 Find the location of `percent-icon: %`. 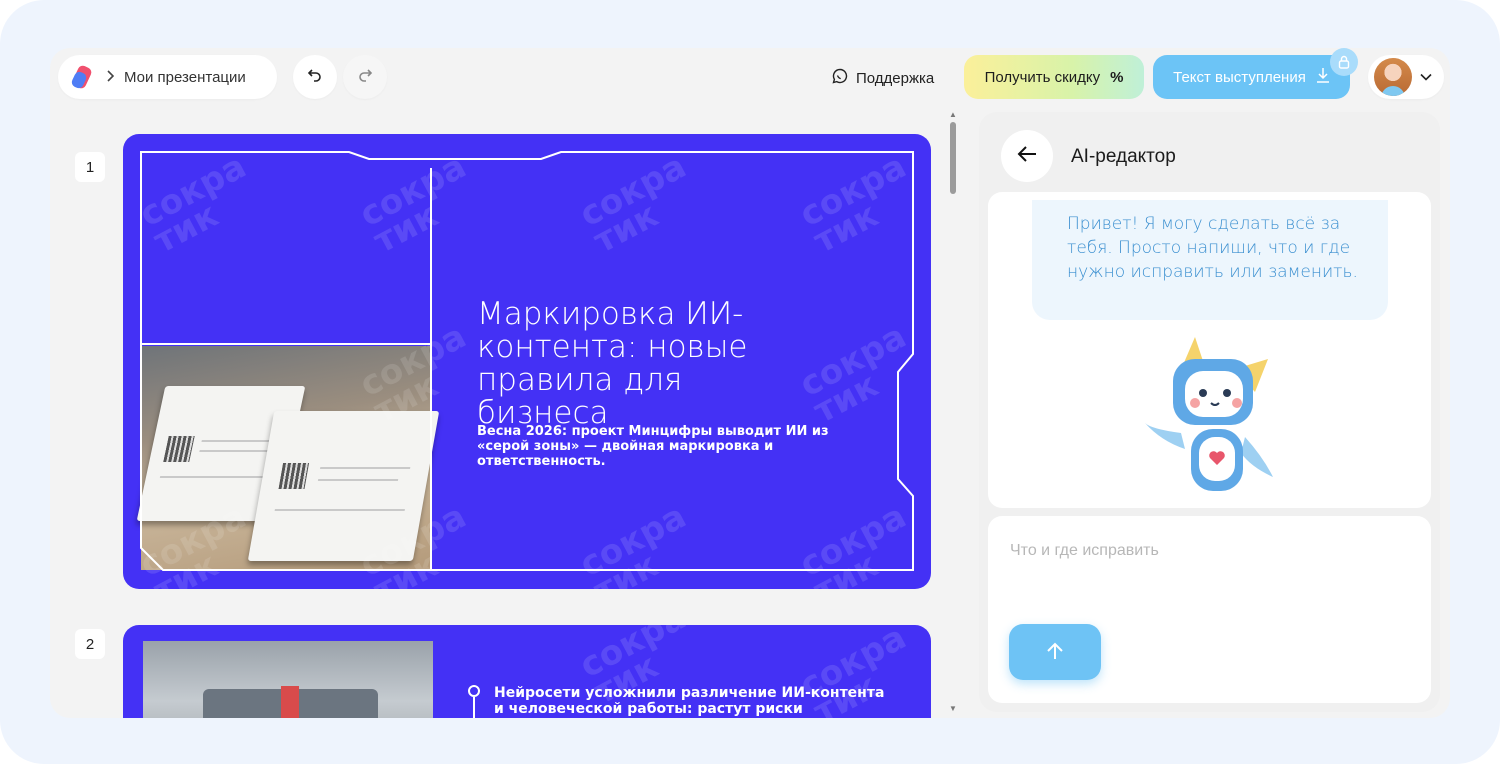

percent-icon: % is located at coordinates (1117, 77).